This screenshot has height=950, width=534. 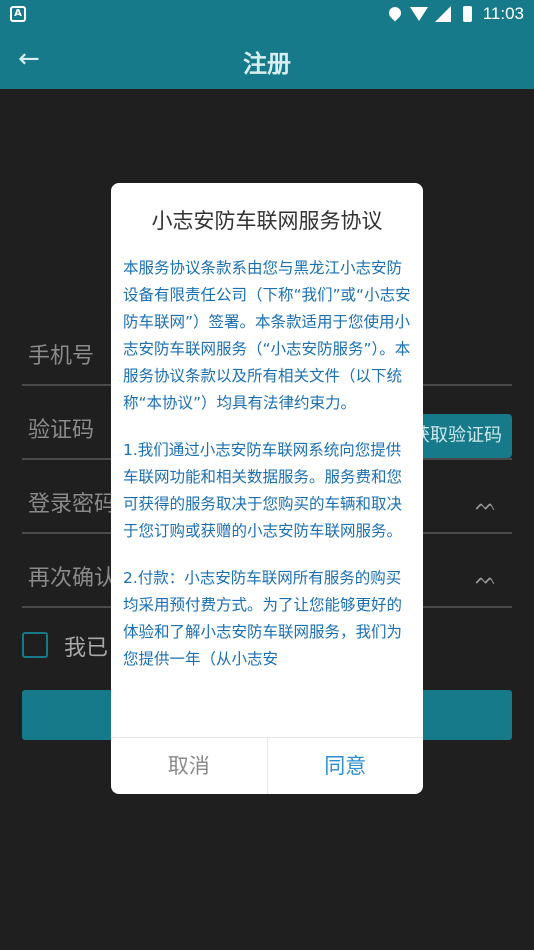 What do you see at coordinates (267, 64) in the screenshot?
I see `page-title: 注册` at bounding box center [267, 64].